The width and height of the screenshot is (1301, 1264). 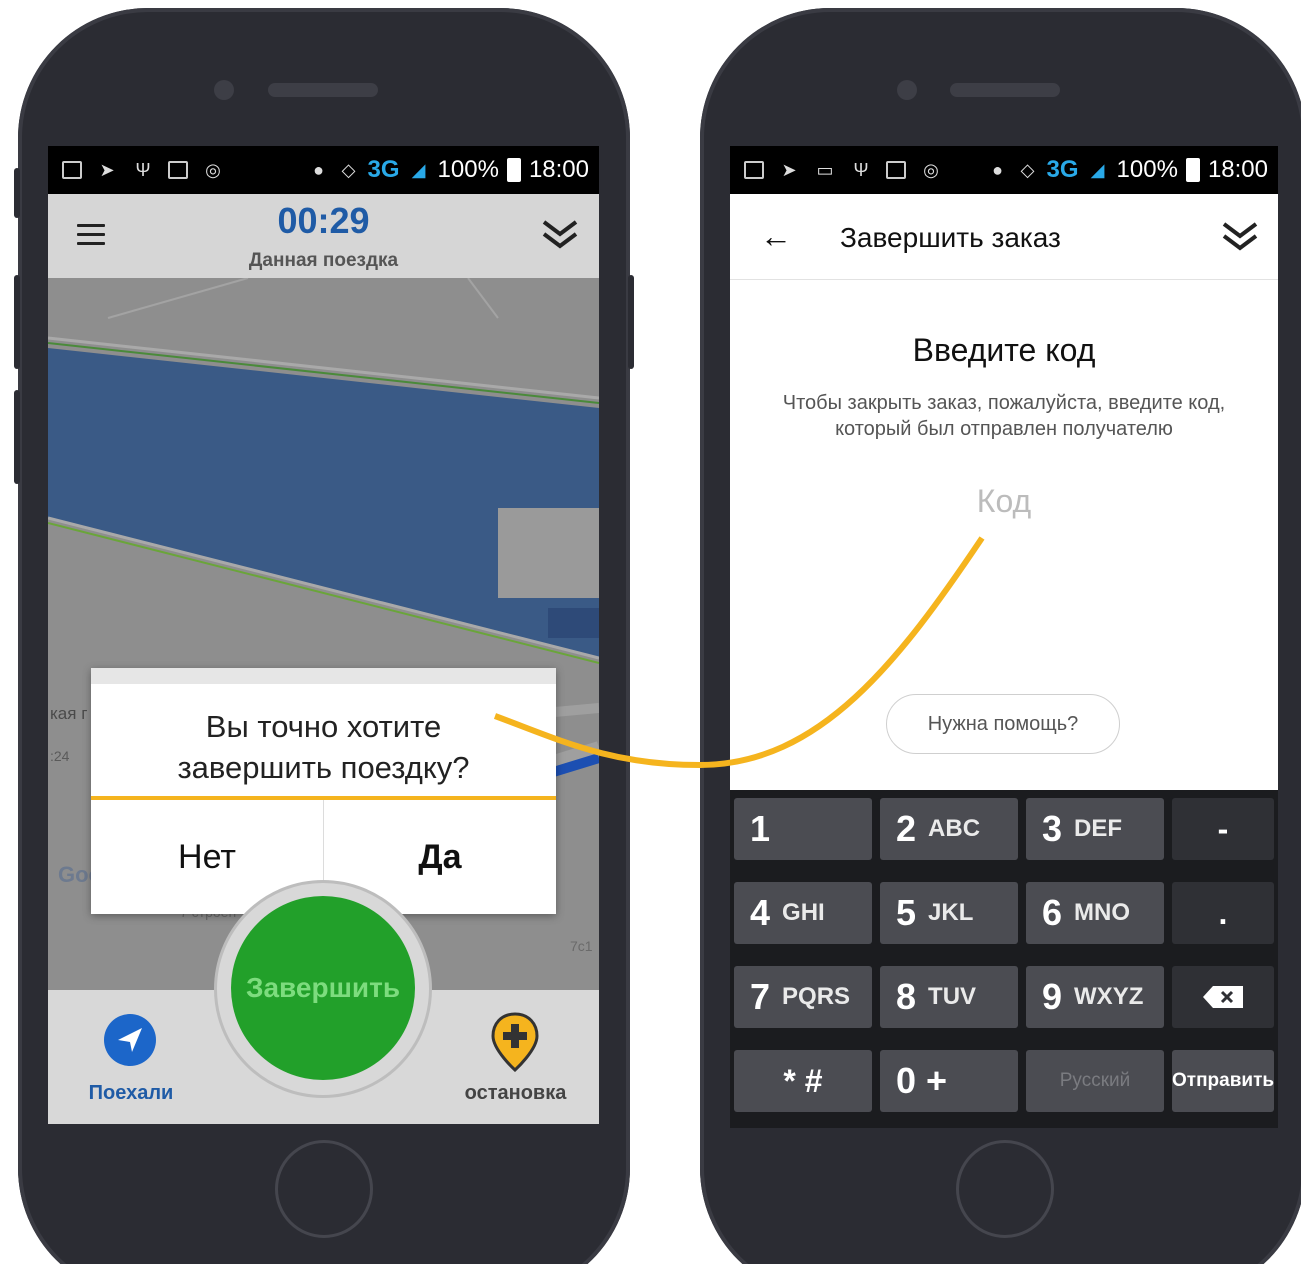 I want to click on key-0-plus: 0 +, so click(x=949, y=1081).